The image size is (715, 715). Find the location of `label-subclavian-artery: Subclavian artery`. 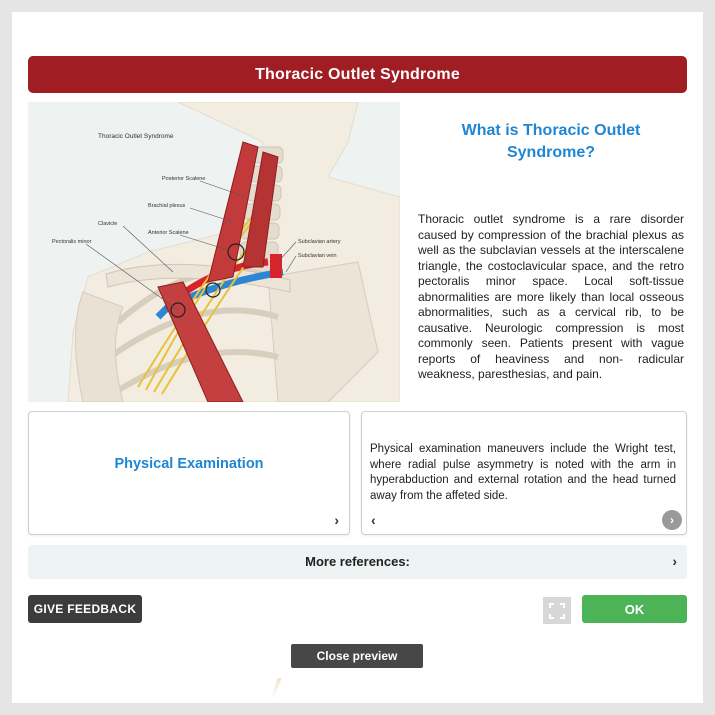

label-subclavian-artery: Subclavian artery is located at coordinates (319, 242).